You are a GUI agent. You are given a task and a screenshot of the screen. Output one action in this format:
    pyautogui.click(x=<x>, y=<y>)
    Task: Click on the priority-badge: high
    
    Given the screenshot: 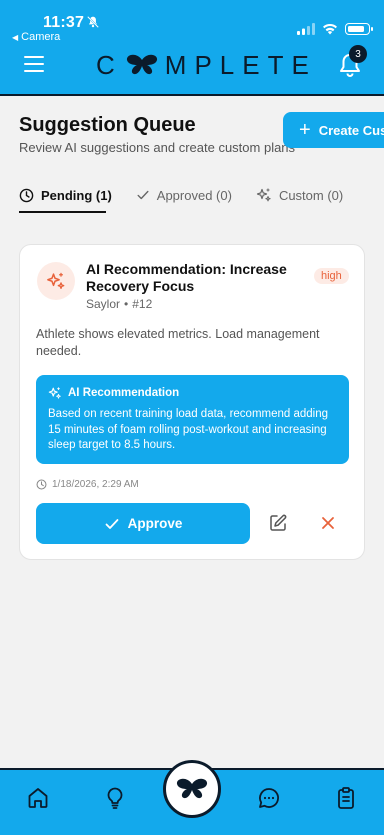 What is the action you would take?
    pyautogui.click(x=331, y=276)
    